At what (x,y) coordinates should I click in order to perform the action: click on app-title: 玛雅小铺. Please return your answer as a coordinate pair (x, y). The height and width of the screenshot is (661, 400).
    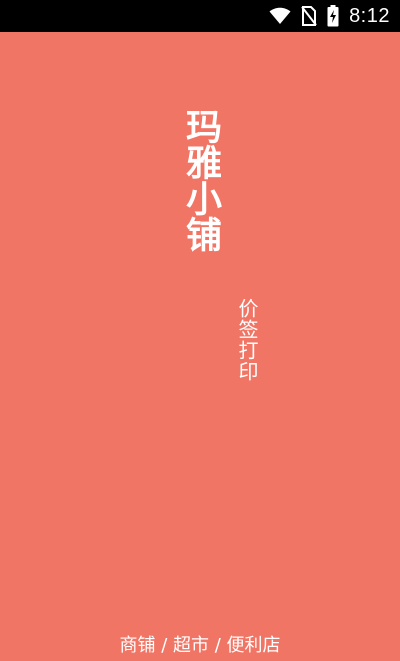
    Looking at the image, I should click on (200, 180).